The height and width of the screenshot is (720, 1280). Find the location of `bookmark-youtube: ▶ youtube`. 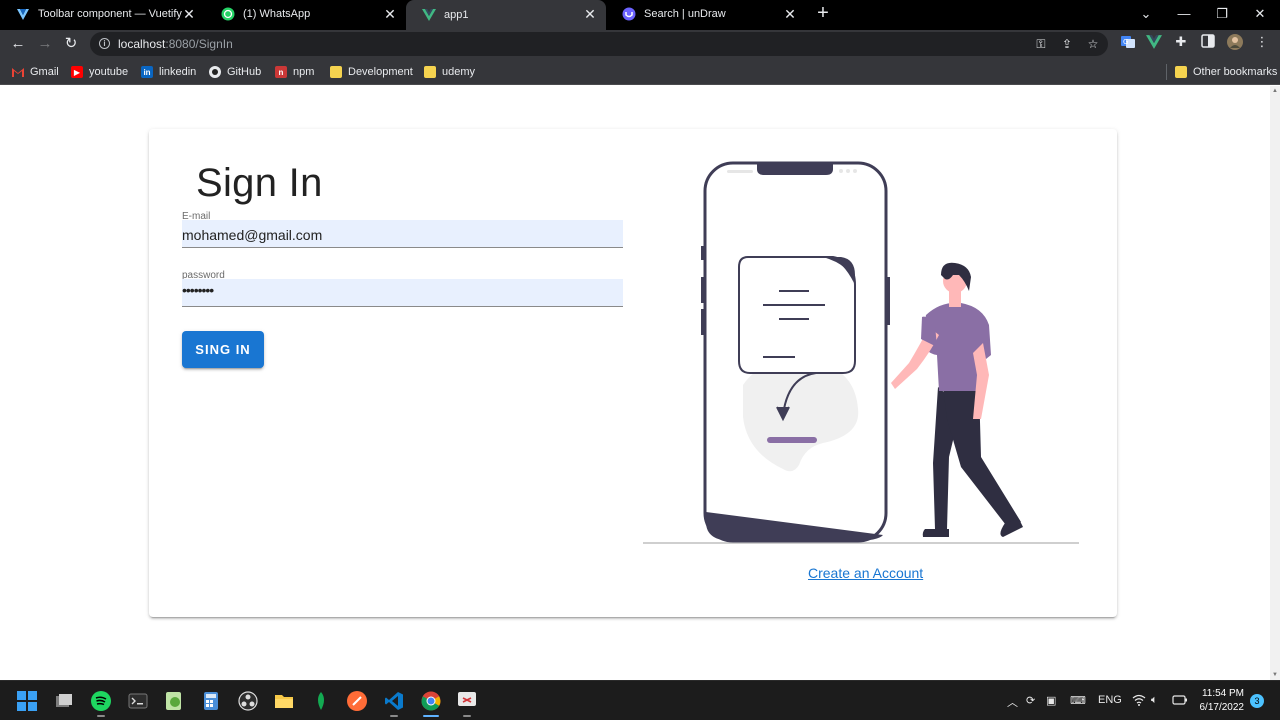

bookmark-youtube: ▶ youtube is located at coordinates (99, 72).